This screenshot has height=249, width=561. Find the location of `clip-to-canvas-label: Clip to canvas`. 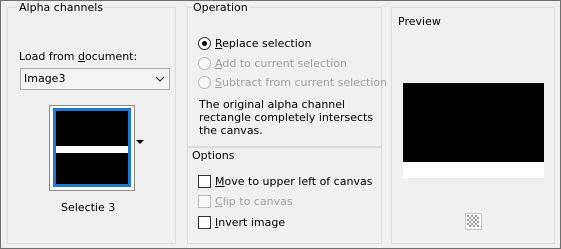

clip-to-canvas-label: Clip to canvas is located at coordinates (254, 201).